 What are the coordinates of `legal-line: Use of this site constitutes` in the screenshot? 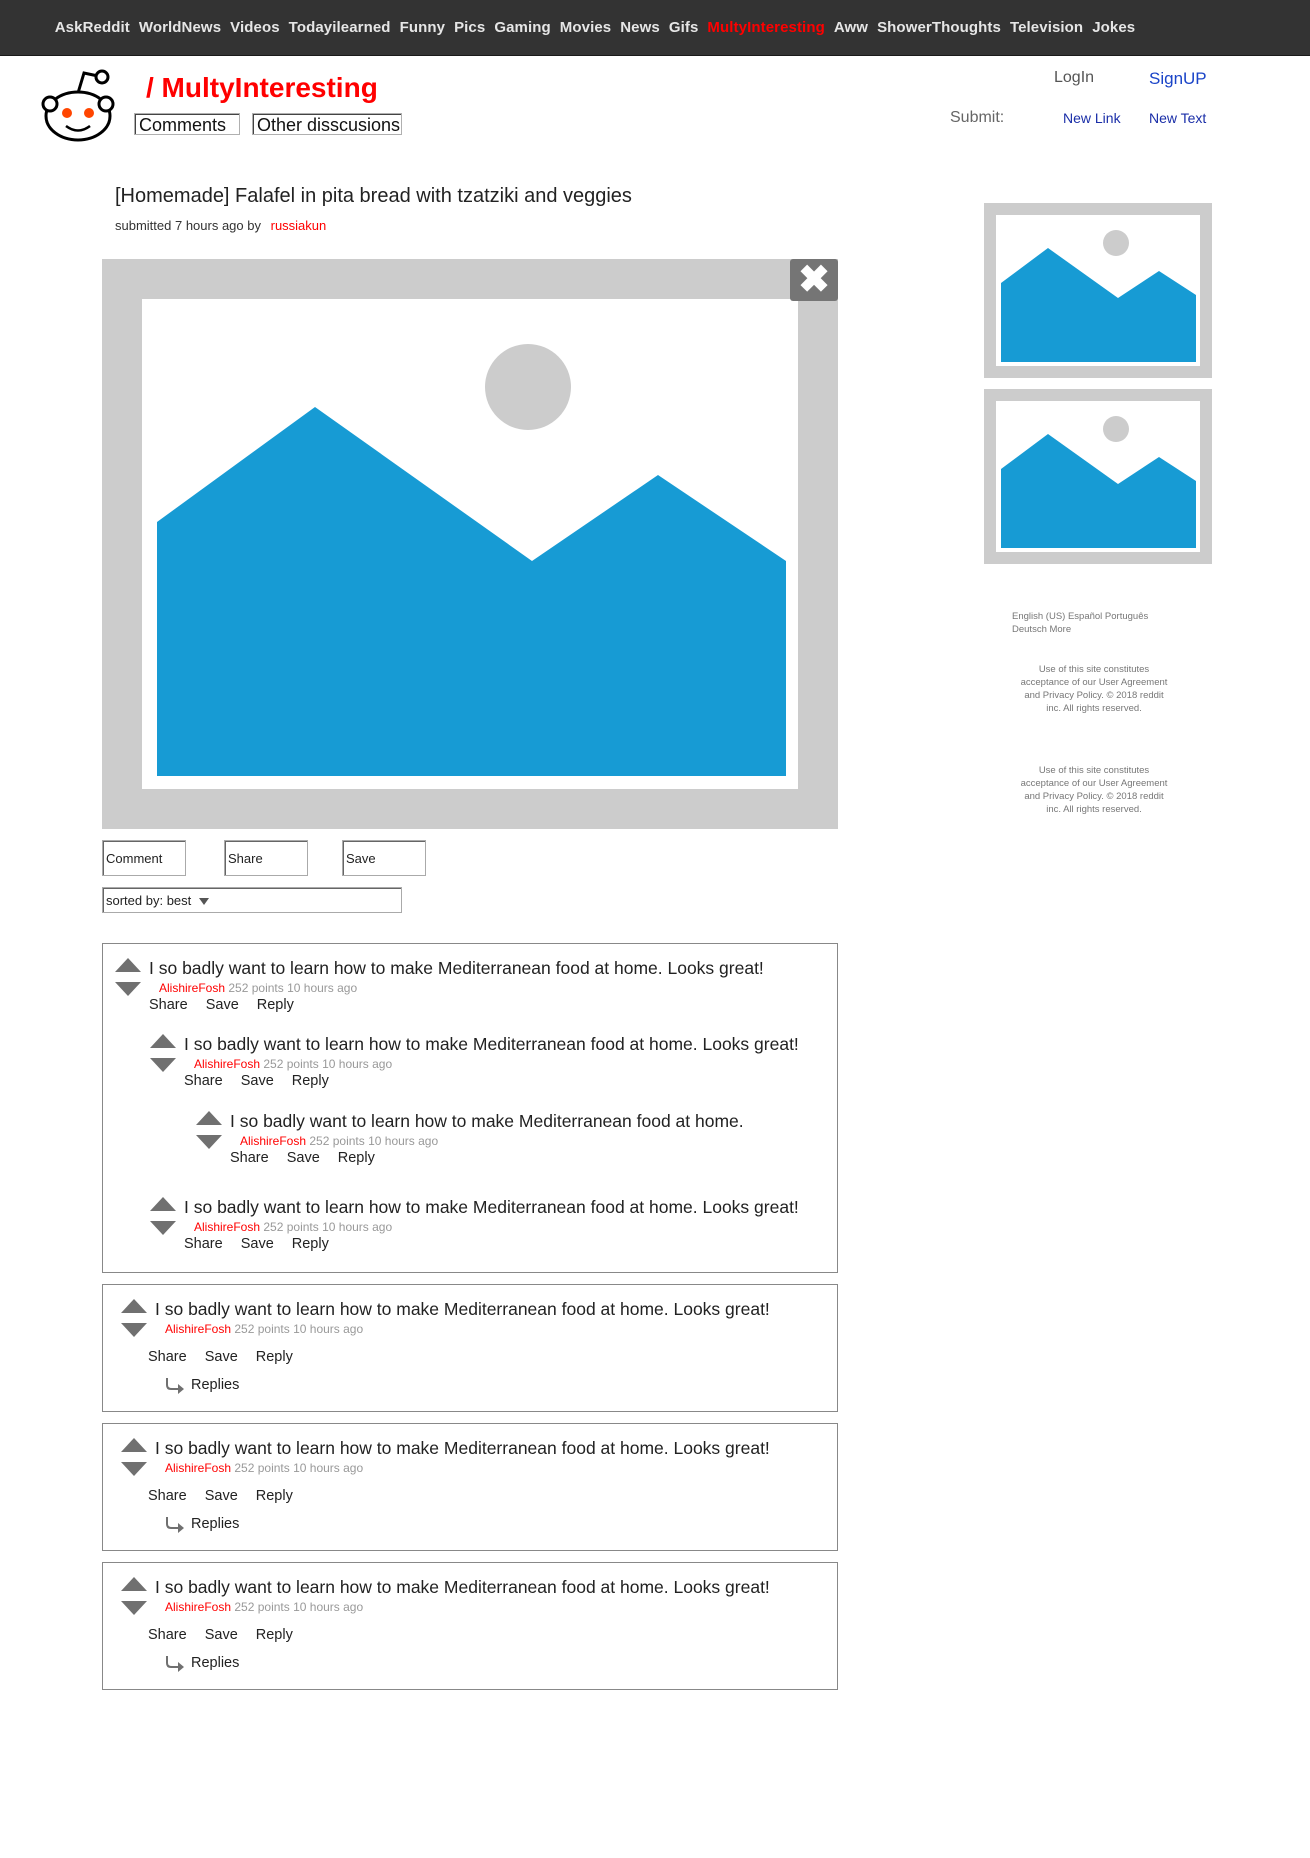 It's located at (1094, 669).